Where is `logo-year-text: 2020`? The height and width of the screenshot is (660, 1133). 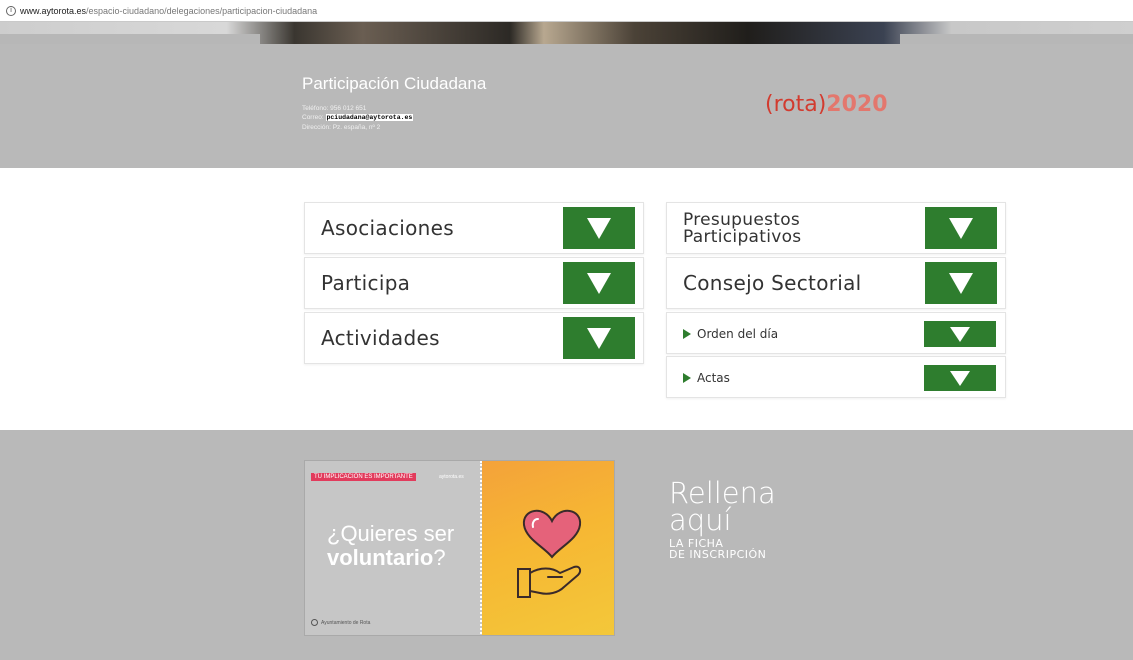
logo-year-text: 2020 is located at coordinates (857, 104).